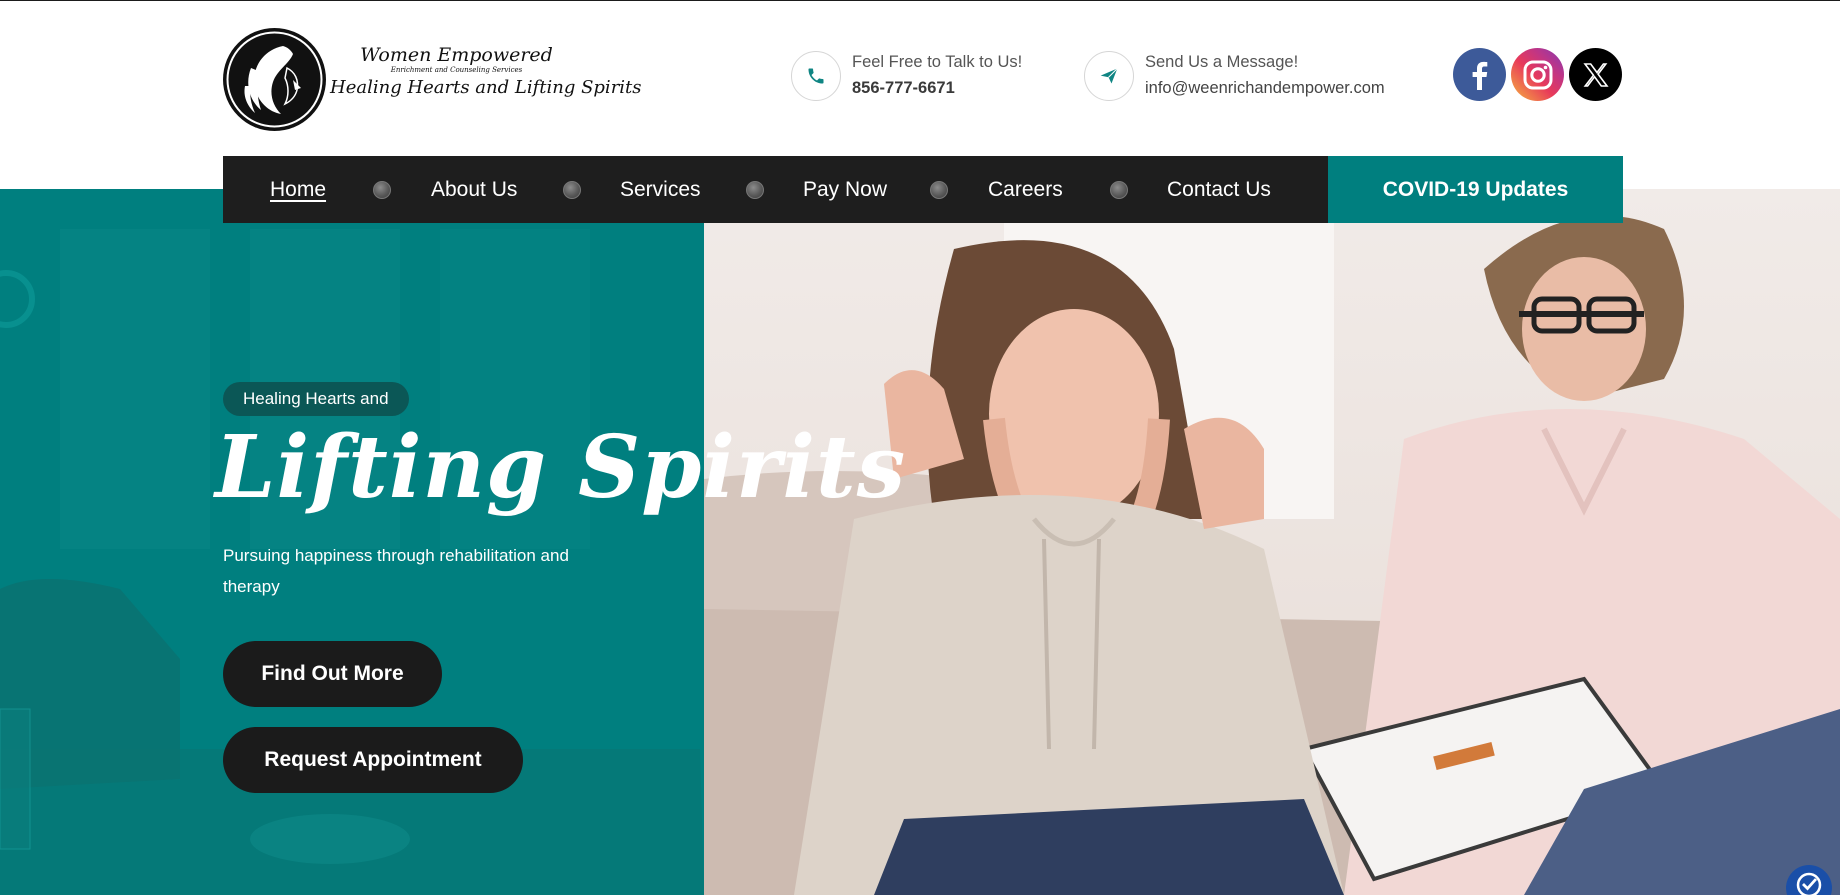 This screenshot has width=1840, height=895. I want to click on nav-home: Home, so click(298, 189).